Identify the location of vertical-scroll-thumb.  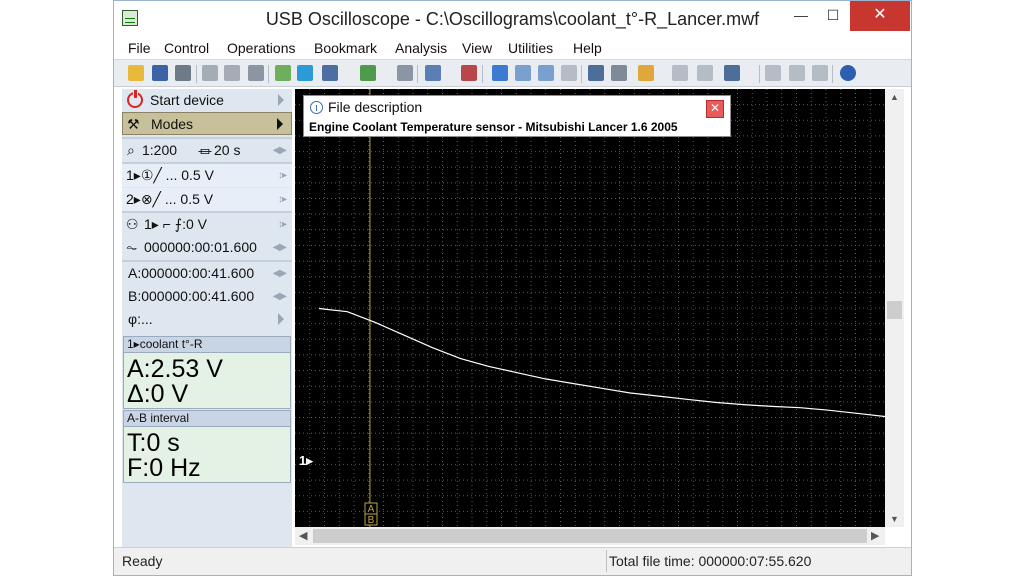
(894, 310).